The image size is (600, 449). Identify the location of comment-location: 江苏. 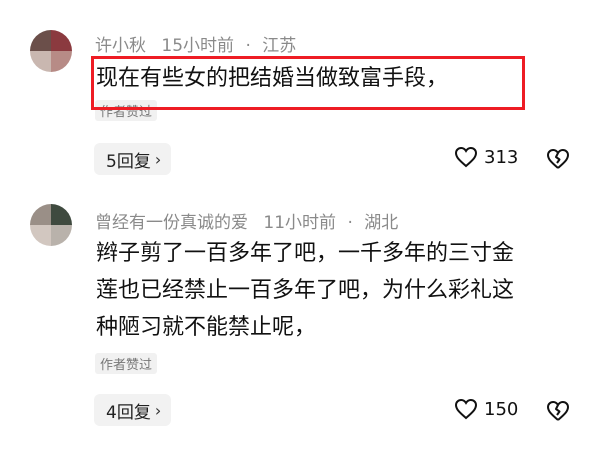
(279, 46).